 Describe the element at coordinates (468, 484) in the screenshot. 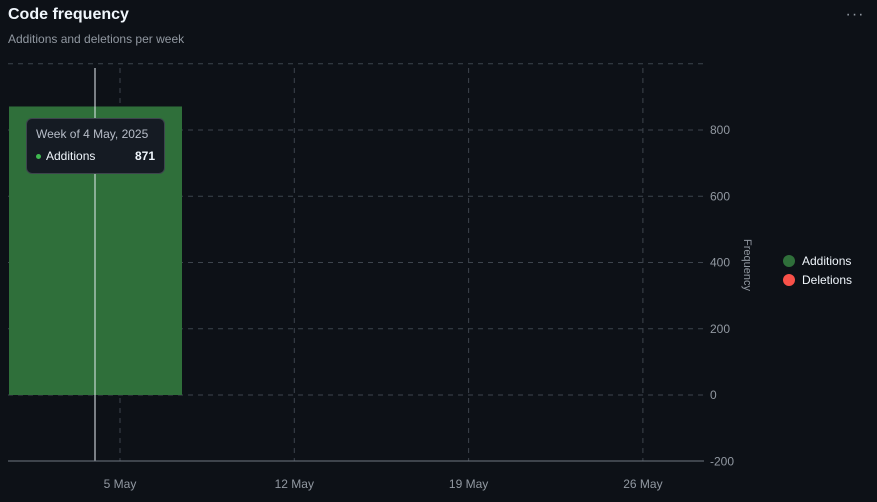

I see `x-tick-label: 19 May` at that location.